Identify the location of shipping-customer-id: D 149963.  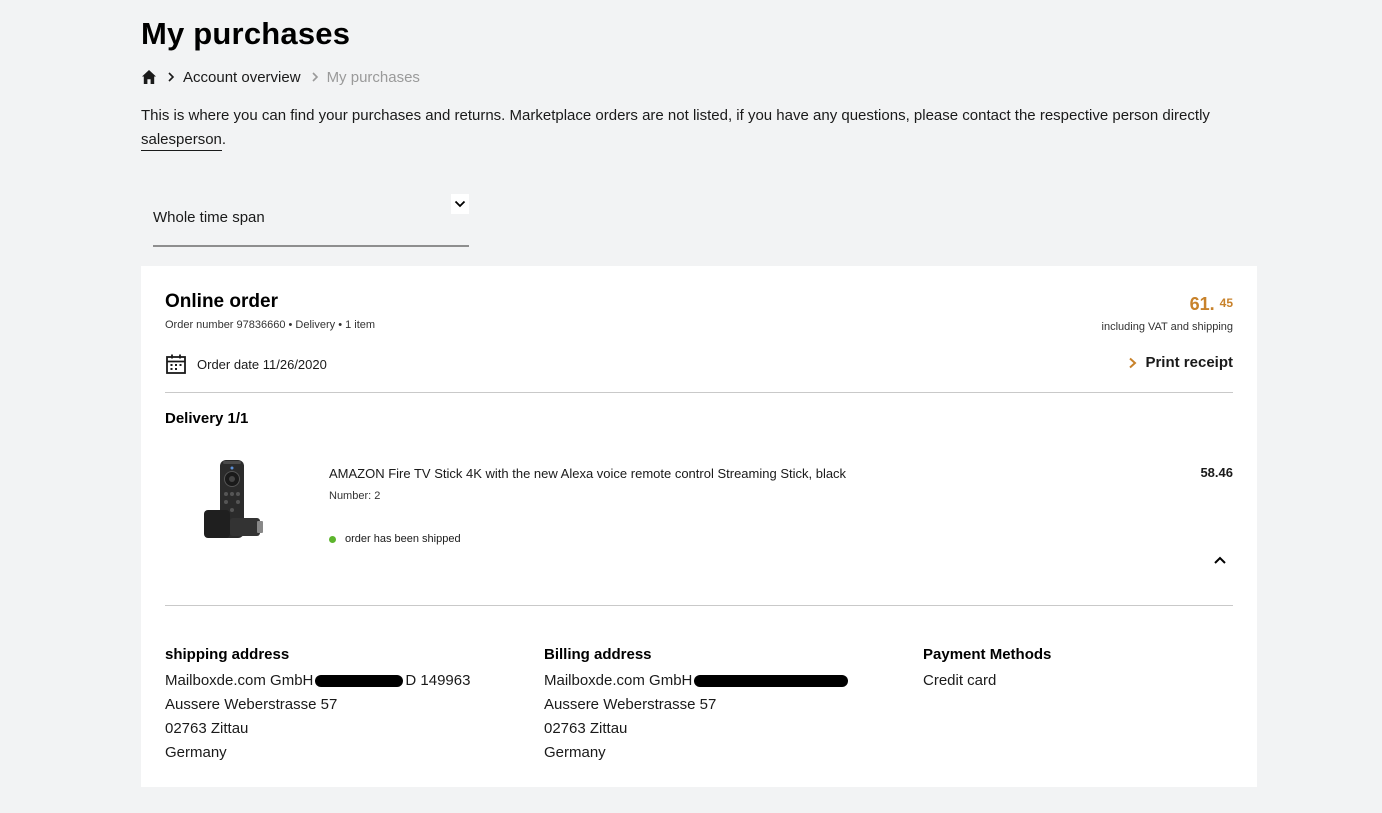
(438, 680).